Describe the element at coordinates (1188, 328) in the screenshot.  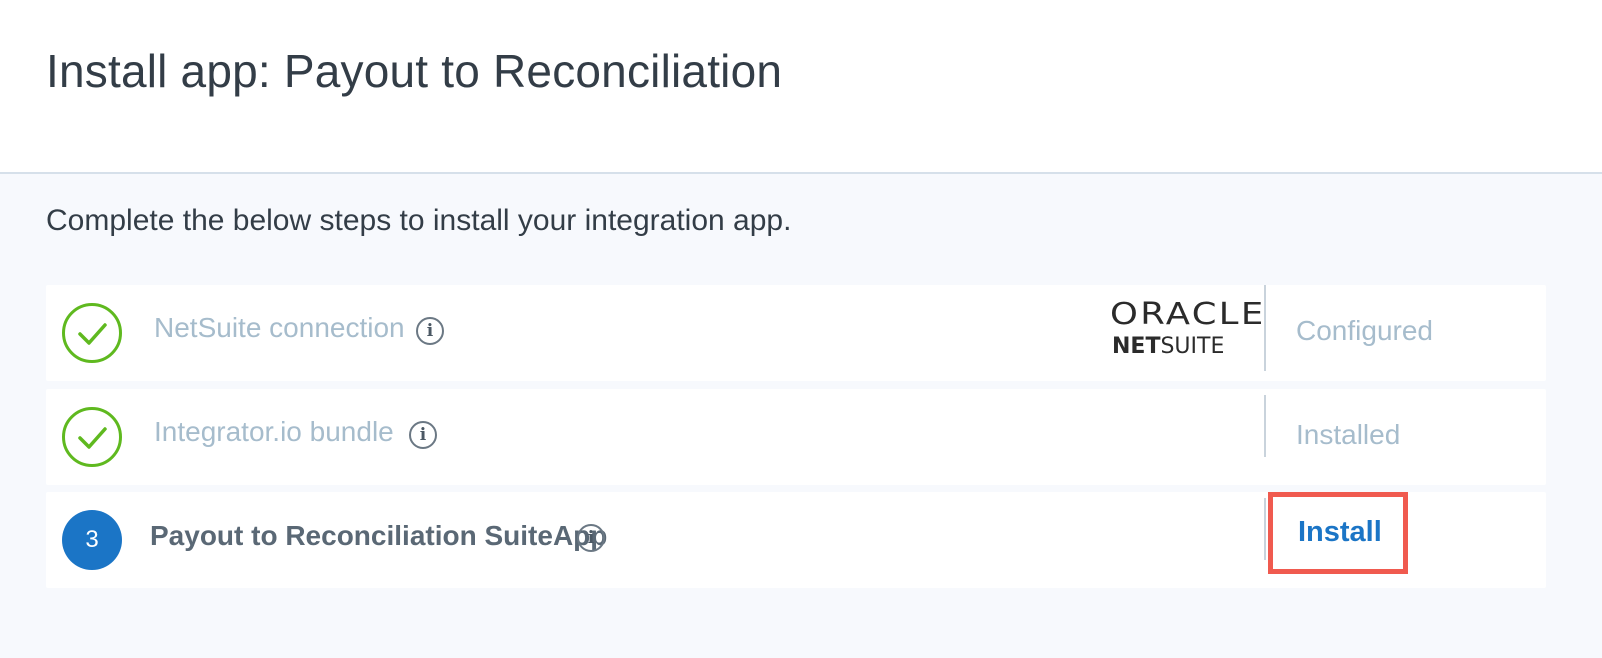
I see `oracle-netsuite-logo: ORACLE NETSUITE` at that location.